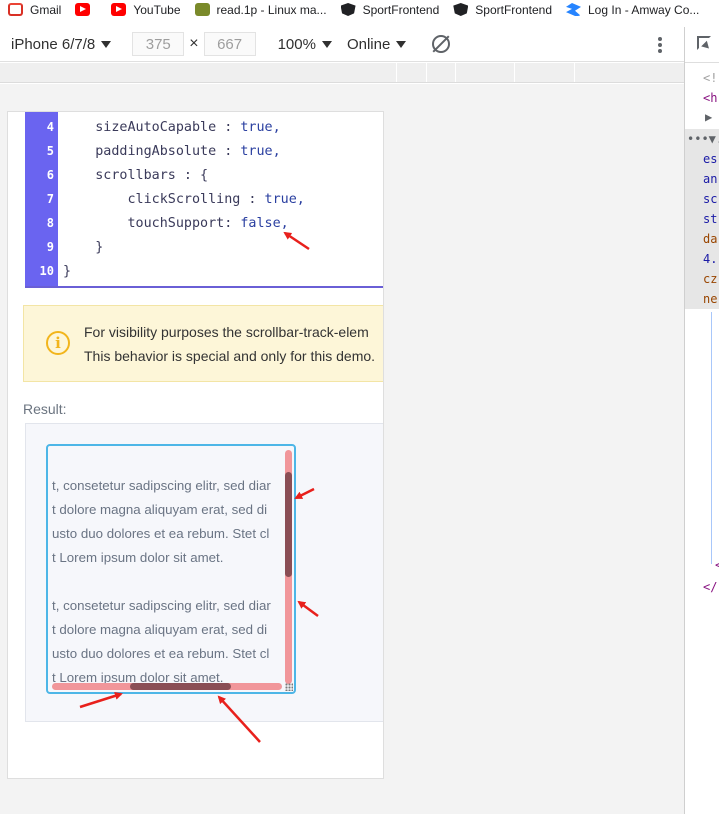  What do you see at coordinates (342, 44) in the screenshot?
I see `device-toolbar: iPhone 6/7/8 375 × 667 100% Online` at bounding box center [342, 44].